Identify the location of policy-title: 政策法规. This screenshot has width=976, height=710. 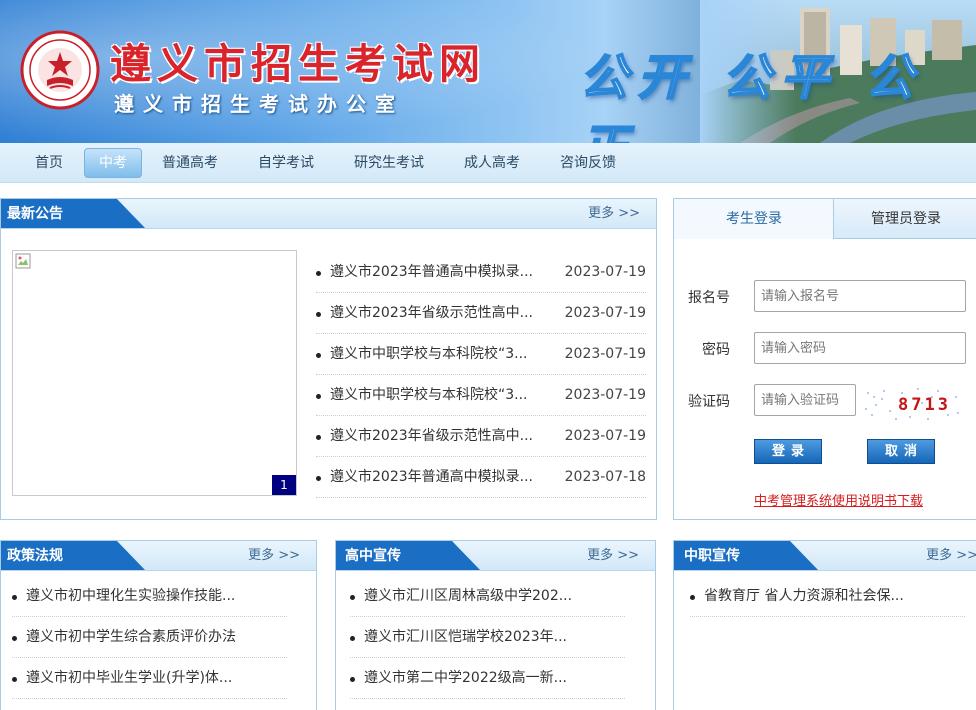
(35, 556).